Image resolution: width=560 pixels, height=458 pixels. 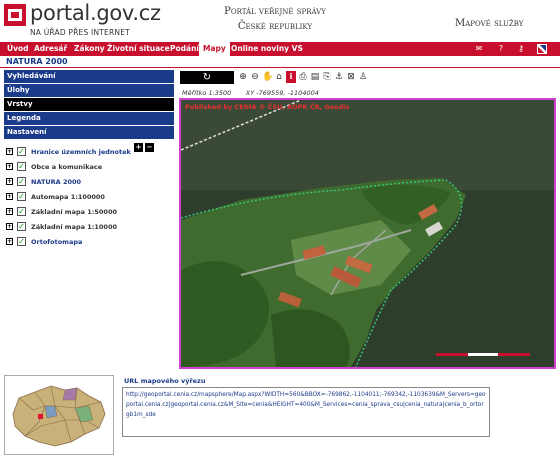 I want to click on export-icon: ▤, so click(x=315, y=77).